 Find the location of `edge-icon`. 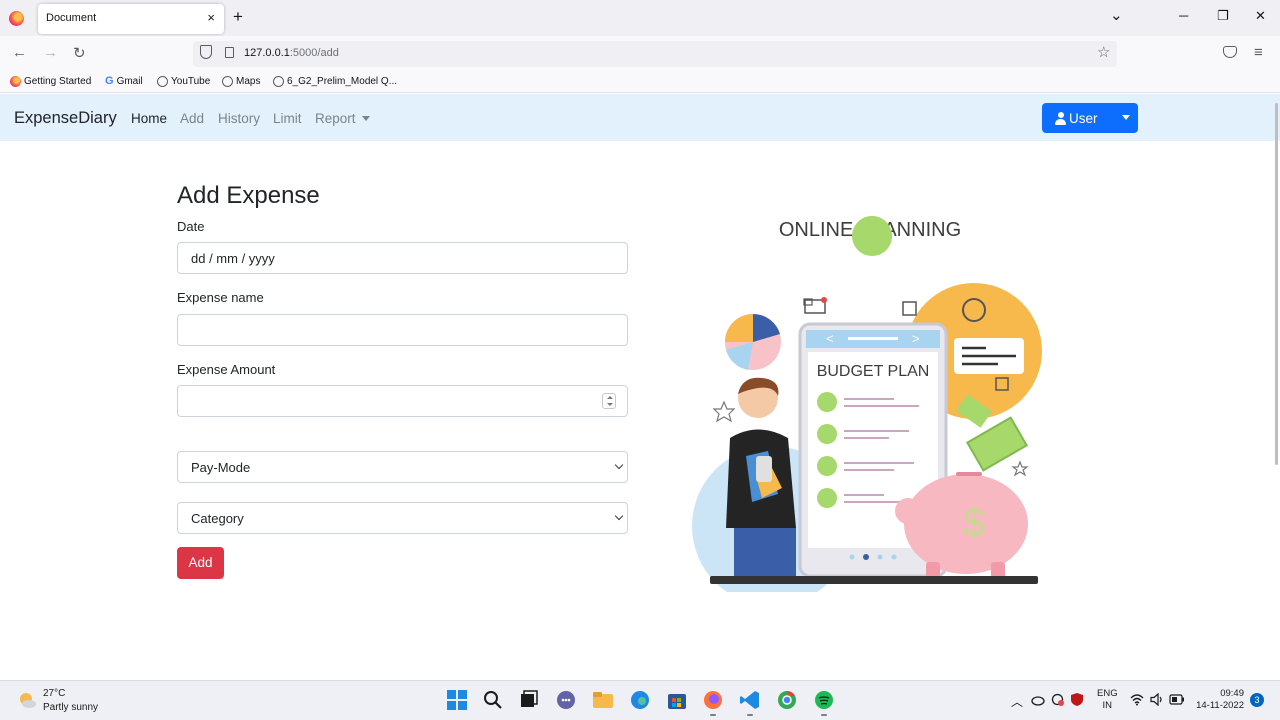

edge-icon is located at coordinates (640, 700).